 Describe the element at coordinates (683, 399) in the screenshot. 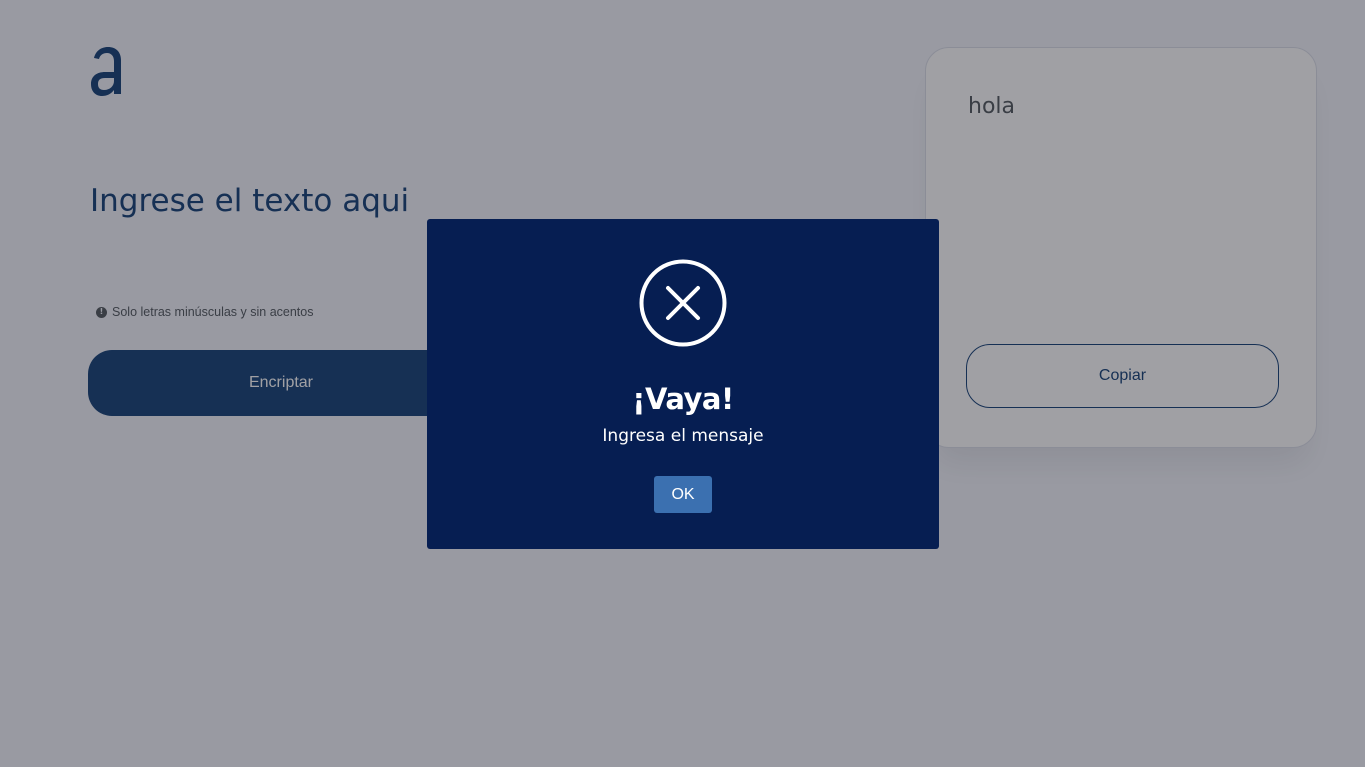

I see `dialog-title: ¡Vaya!` at that location.